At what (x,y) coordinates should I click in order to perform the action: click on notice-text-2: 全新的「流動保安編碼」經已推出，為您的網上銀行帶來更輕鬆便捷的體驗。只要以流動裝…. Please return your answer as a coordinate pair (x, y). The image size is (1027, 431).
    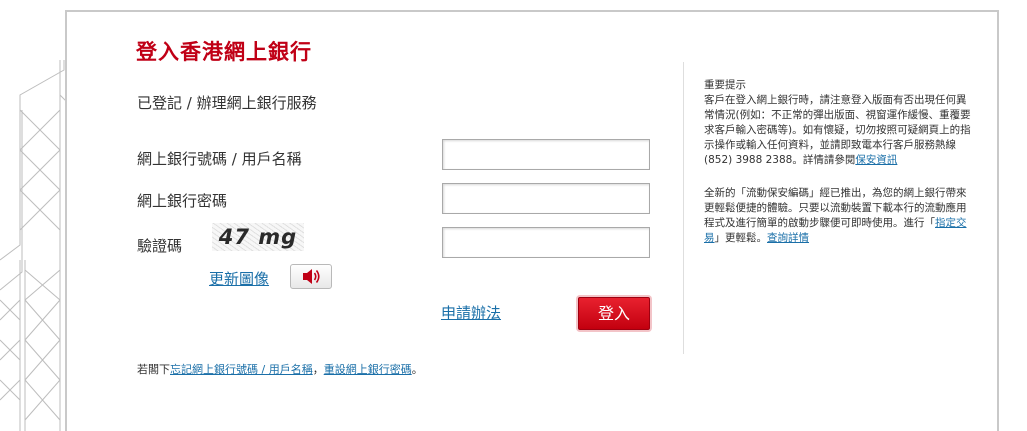
    Looking at the image, I should click on (835, 208).